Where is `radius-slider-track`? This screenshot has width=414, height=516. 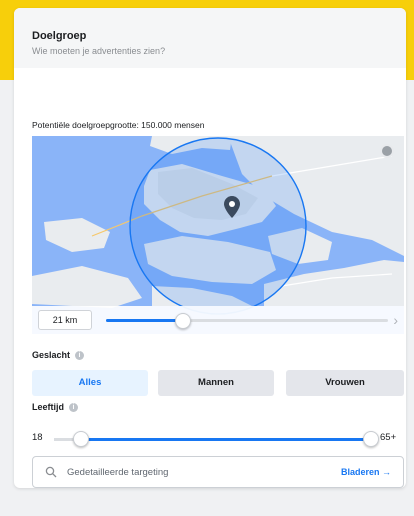
radius-slider-track is located at coordinates (247, 321).